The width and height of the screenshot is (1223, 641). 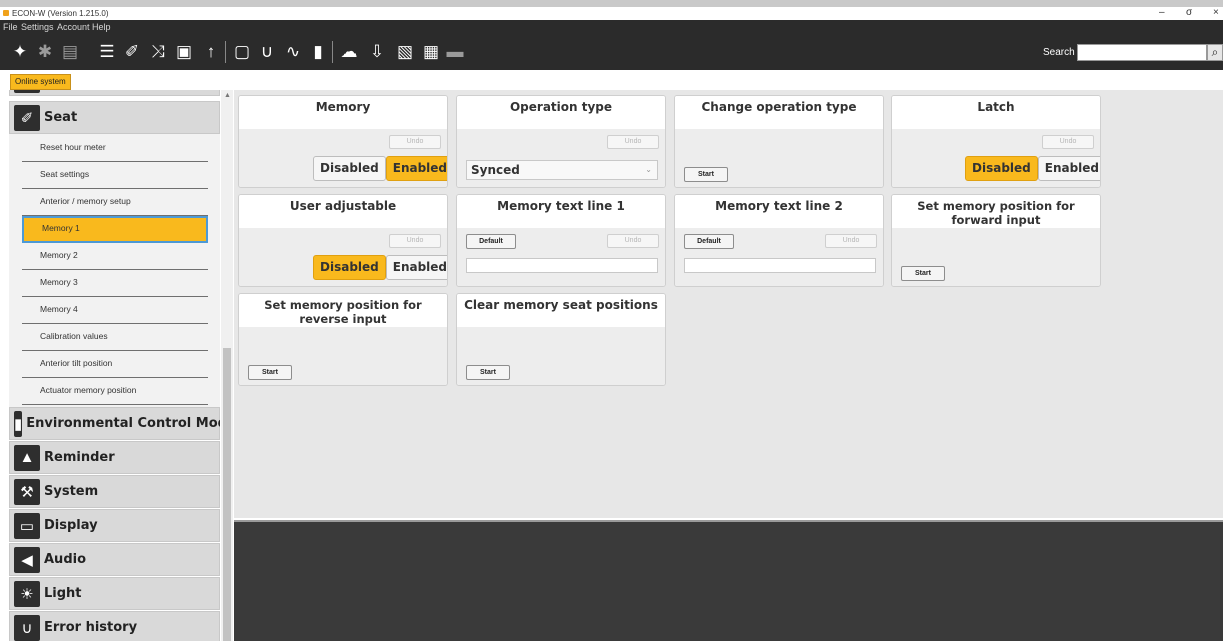 I want to click on sidebar-category-error-history: ∪ Error history, so click(x=114, y=626).